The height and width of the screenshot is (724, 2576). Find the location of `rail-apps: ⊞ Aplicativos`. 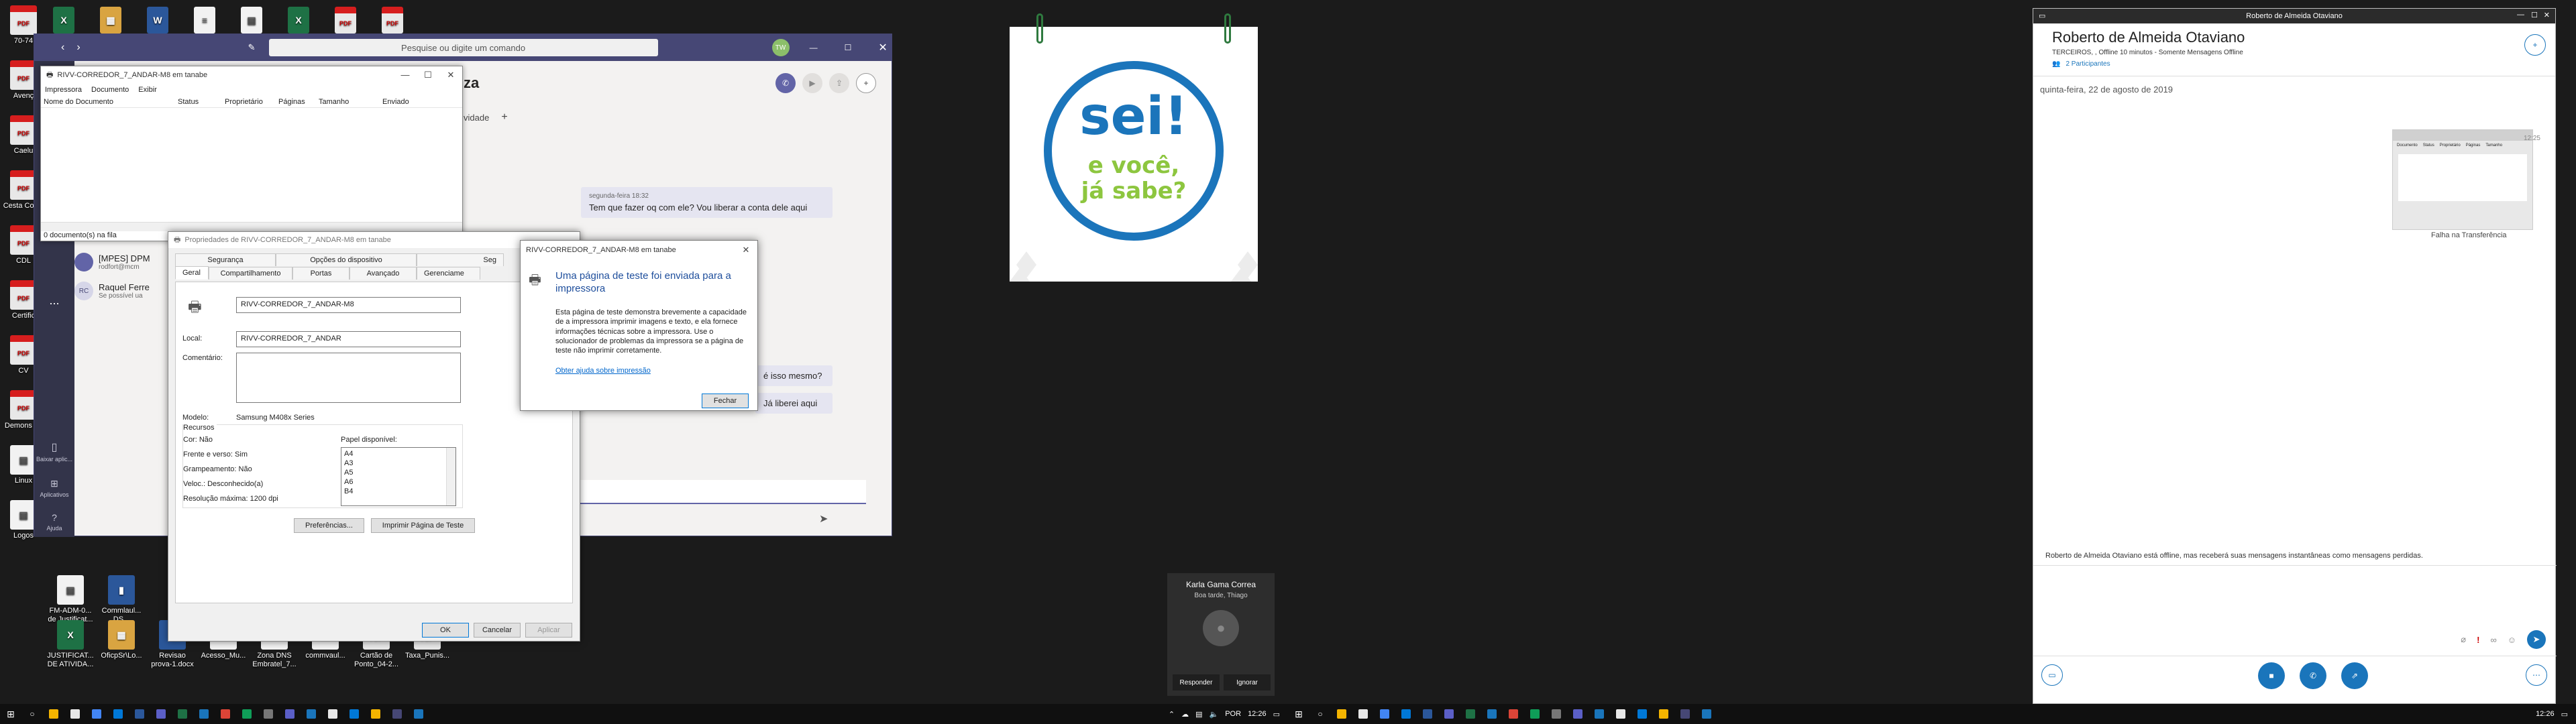

rail-apps: ⊞ Aplicativos is located at coordinates (54, 488).